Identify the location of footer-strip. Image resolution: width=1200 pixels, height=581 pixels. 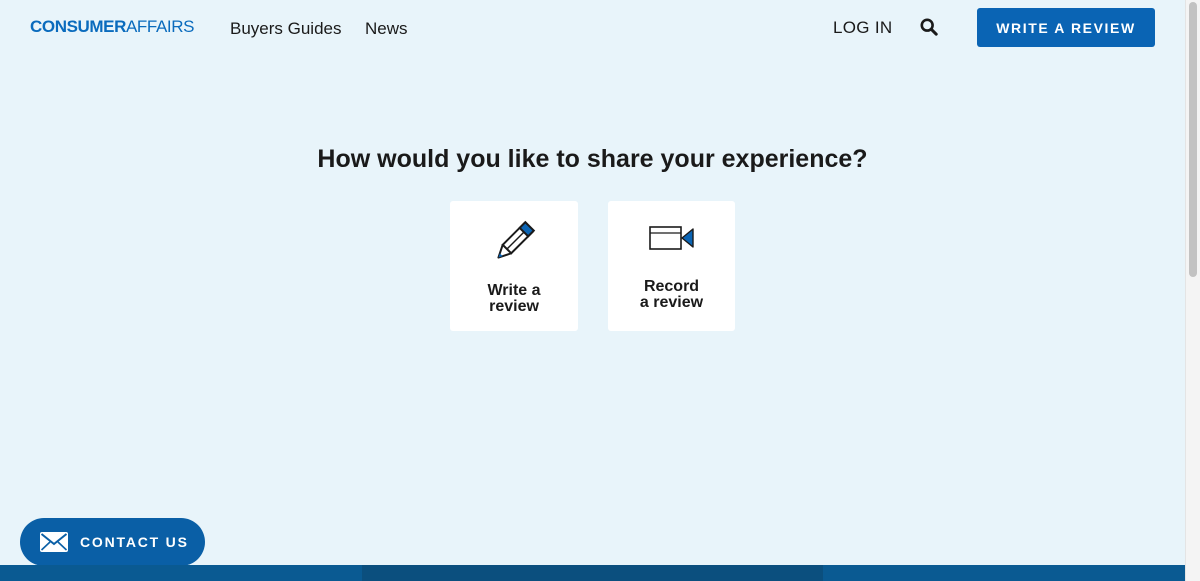
(592, 573).